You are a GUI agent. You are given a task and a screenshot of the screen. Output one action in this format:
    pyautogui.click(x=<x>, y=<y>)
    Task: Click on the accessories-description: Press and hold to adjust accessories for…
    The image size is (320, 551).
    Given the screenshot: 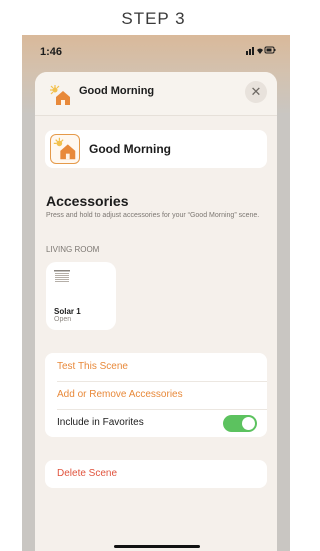 What is the action you would take?
    pyautogui.click(x=153, y=215)
    